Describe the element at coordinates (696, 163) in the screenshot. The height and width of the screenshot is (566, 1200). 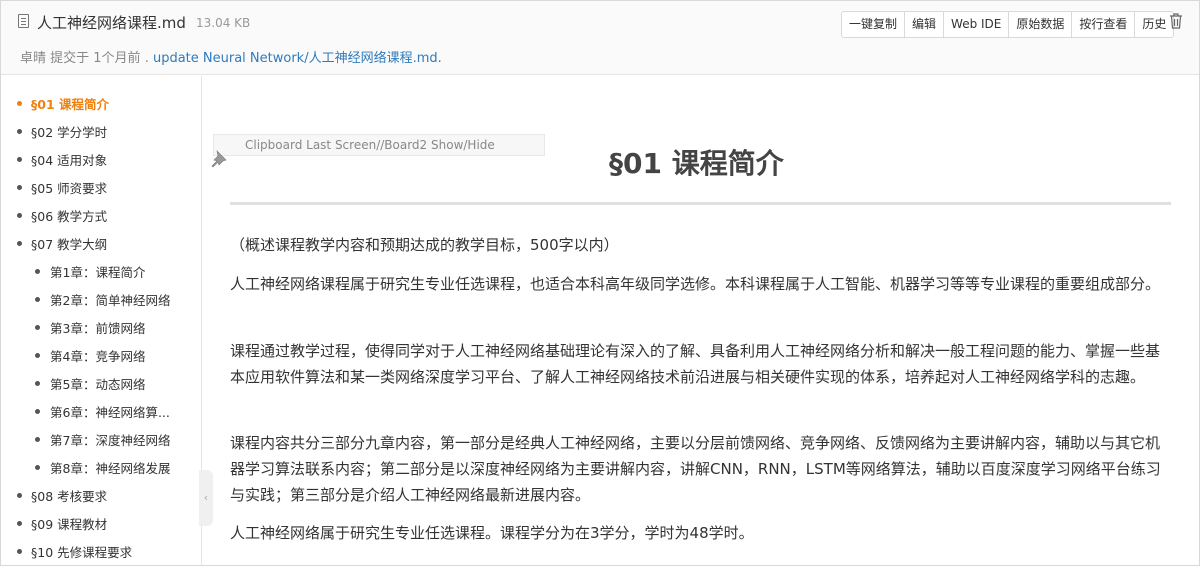
I see `document-title: §01 课程简介` at that location.